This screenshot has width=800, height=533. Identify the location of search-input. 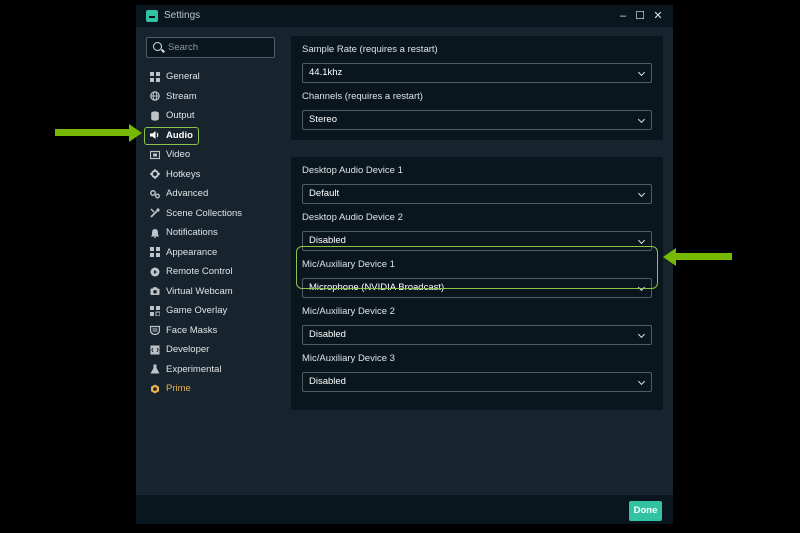
(218, 47).